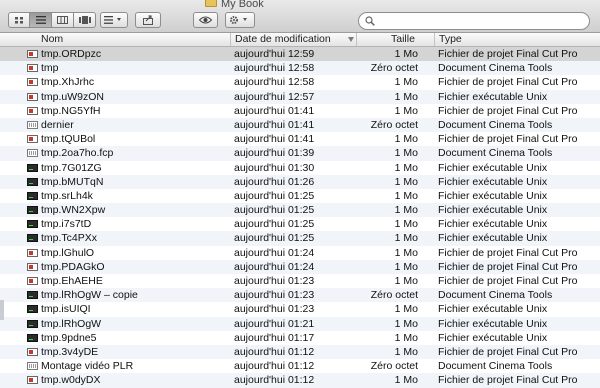 This screenshot has height=388, width=600. Describe the element at coordinates (274, 181) in the screenshot. I see `file-date: aujourd'hui 01:26` at that location.